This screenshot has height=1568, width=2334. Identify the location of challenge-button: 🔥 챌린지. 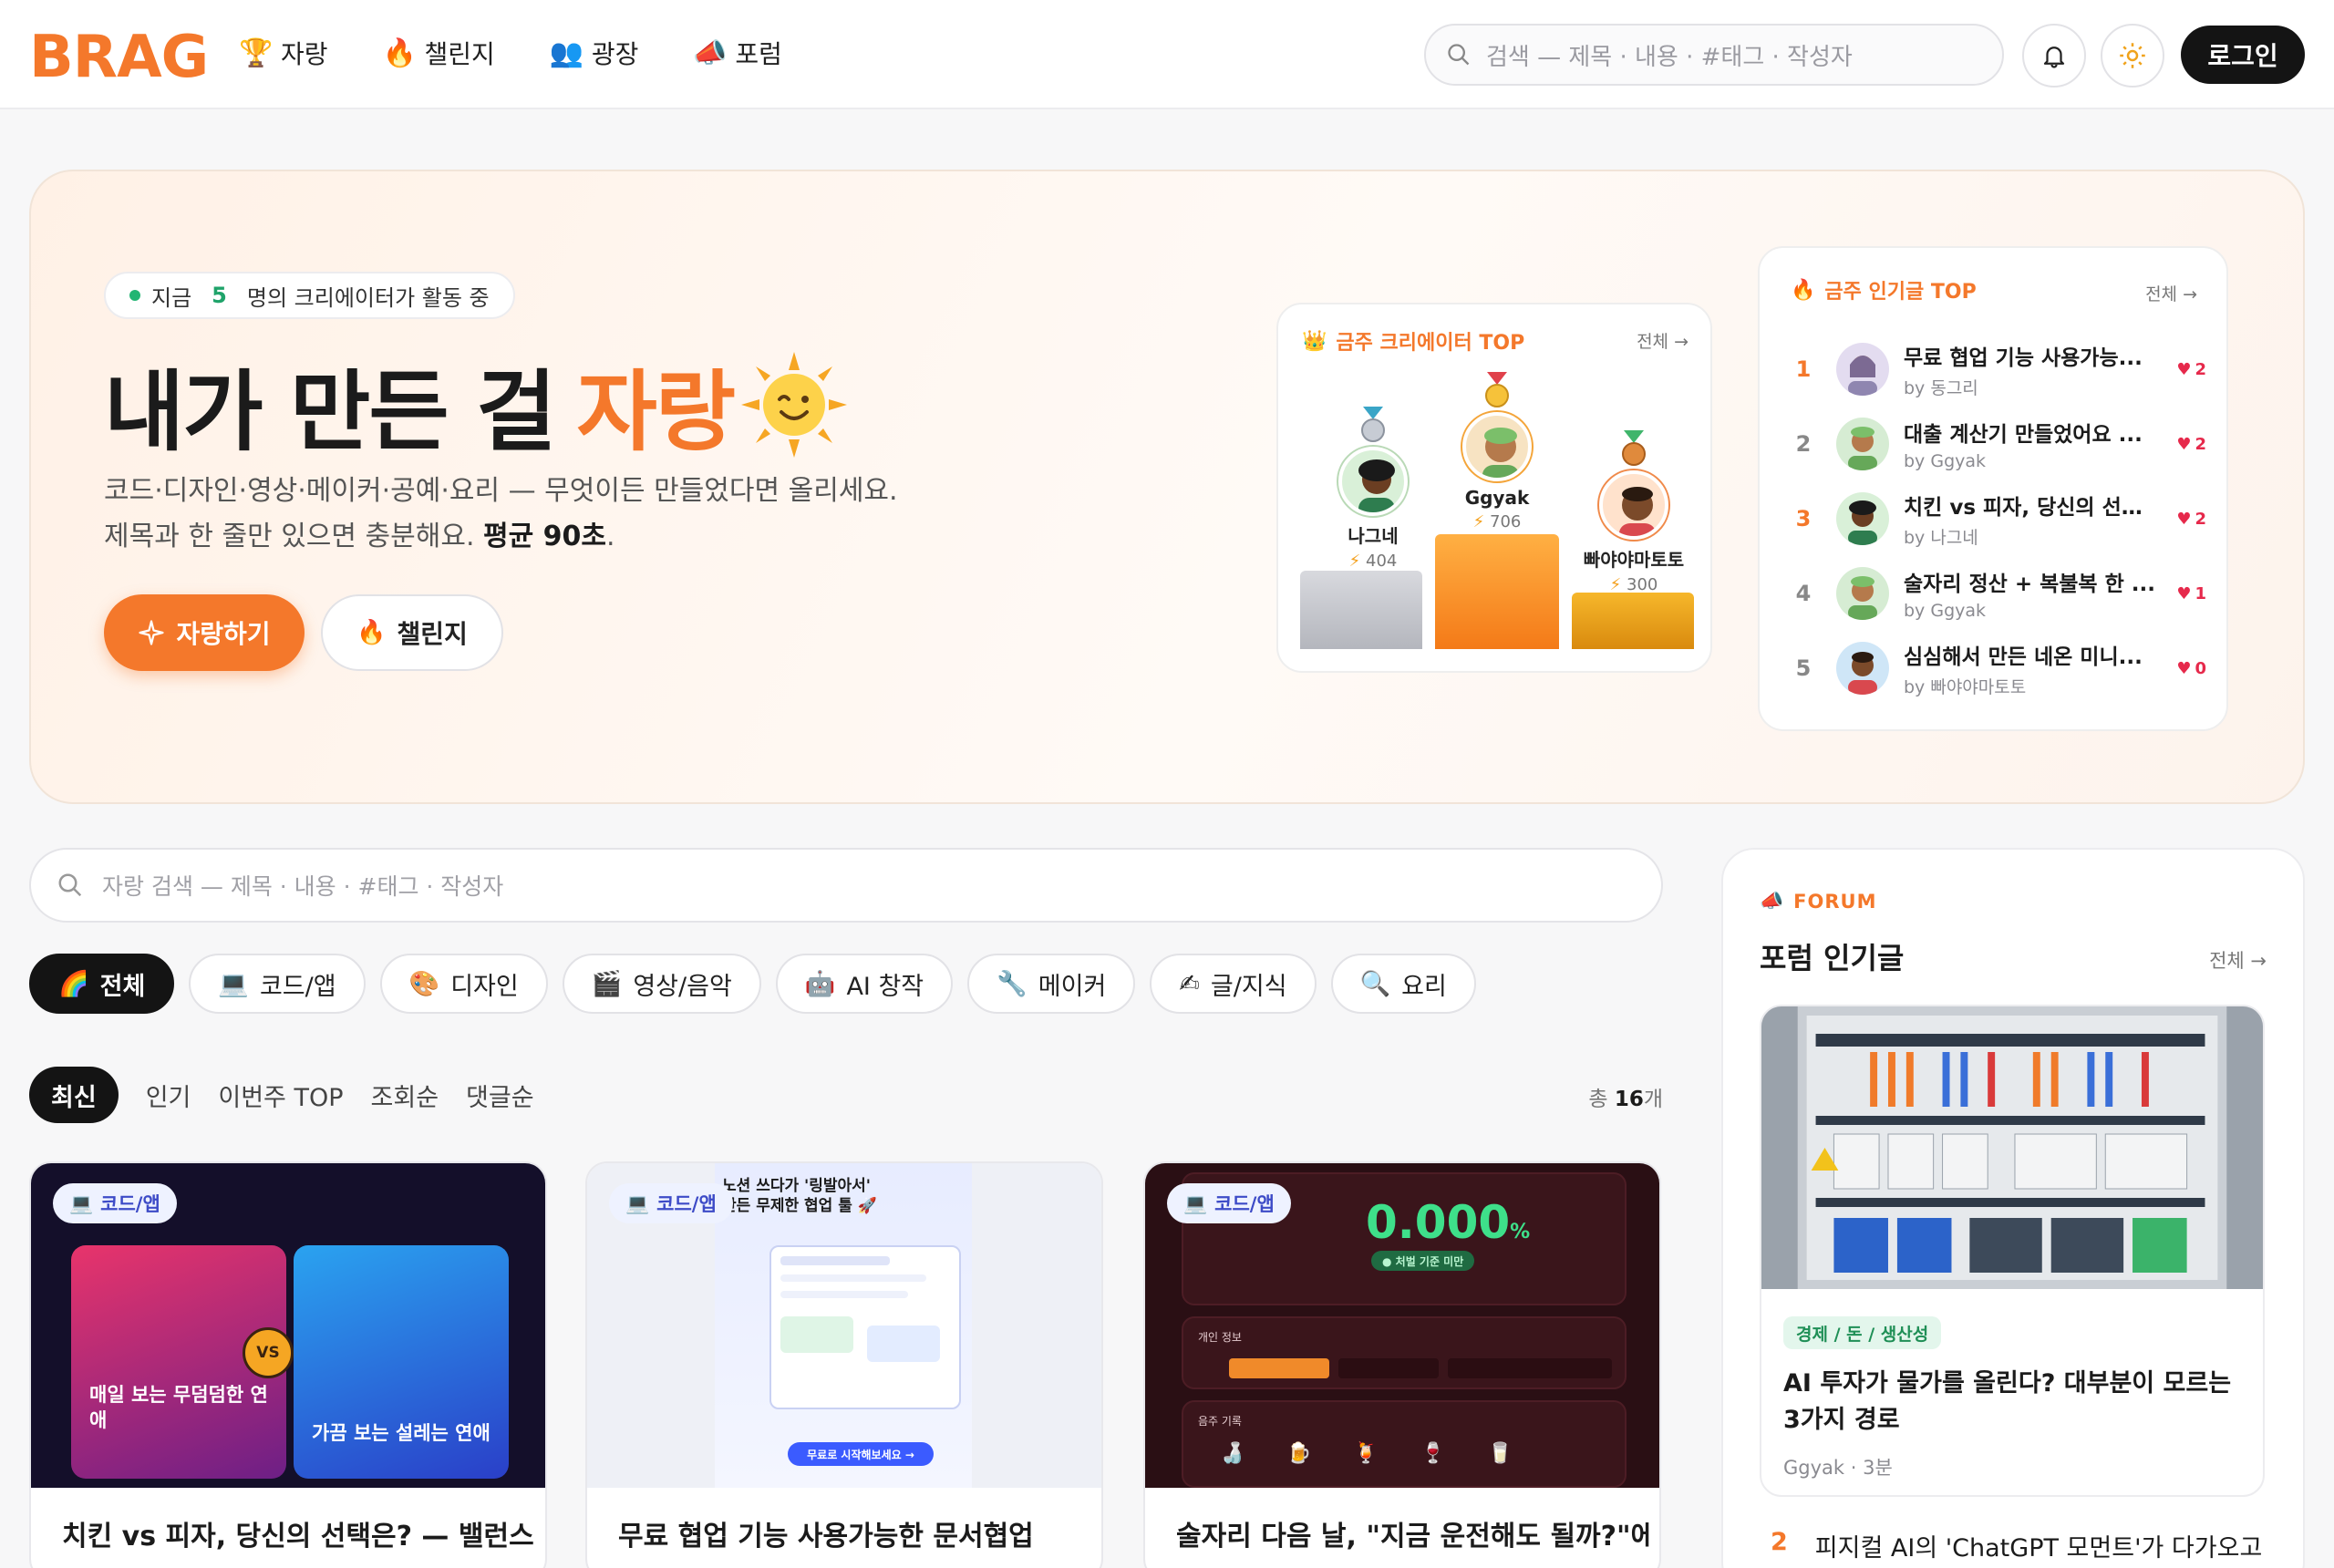
(412, 632).